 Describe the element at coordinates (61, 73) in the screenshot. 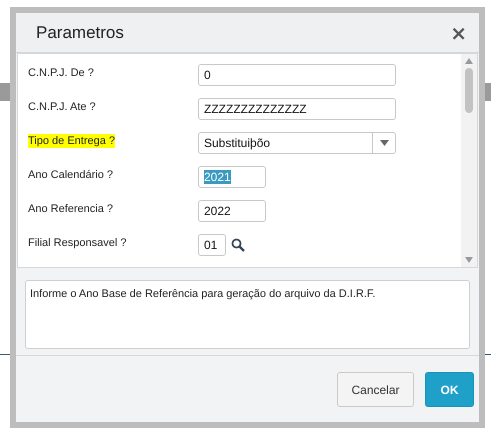

I see `parameter-label: C.N.P.J. De ?` at that location.